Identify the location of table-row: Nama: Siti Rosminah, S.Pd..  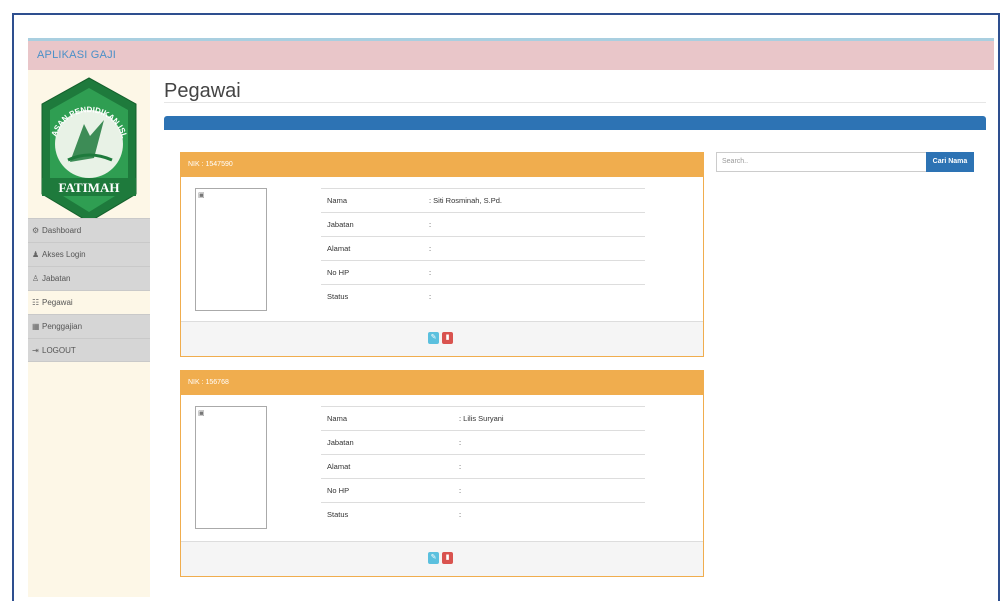
(483, 200).